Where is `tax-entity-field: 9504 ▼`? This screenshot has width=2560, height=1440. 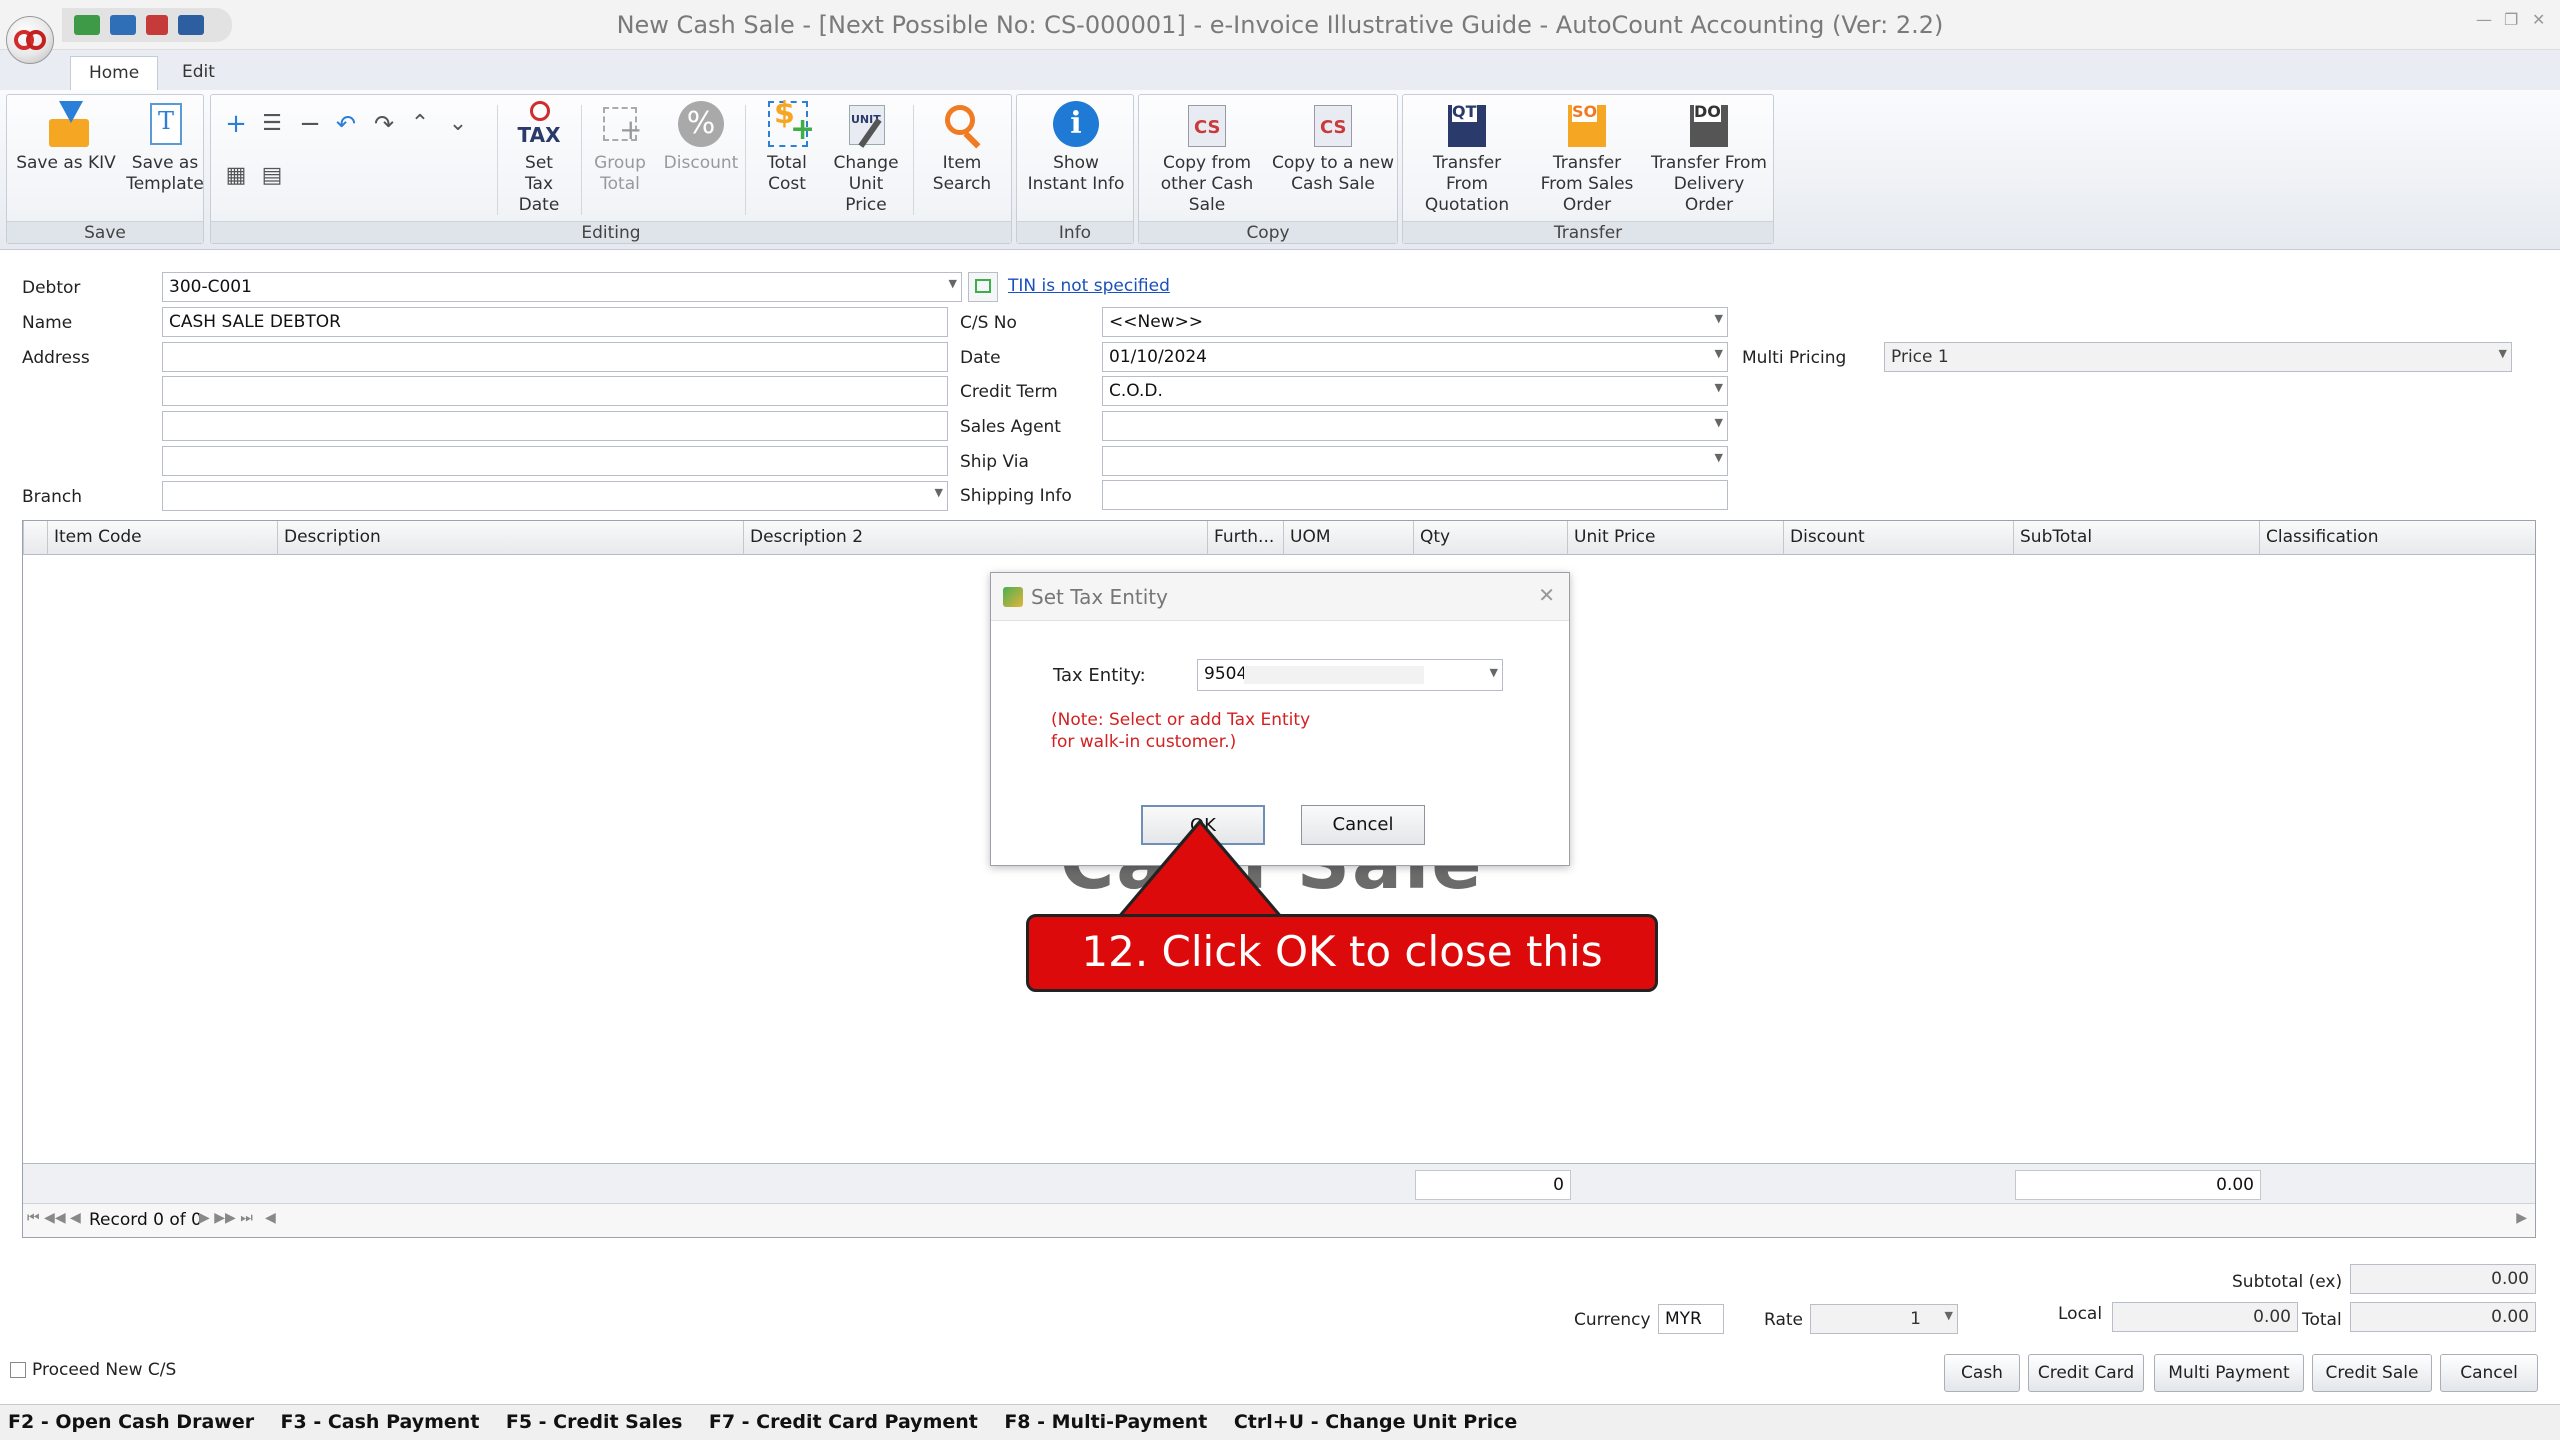 tax-entity-field: 9504 ▼ is located at coordinates (1350, 675).